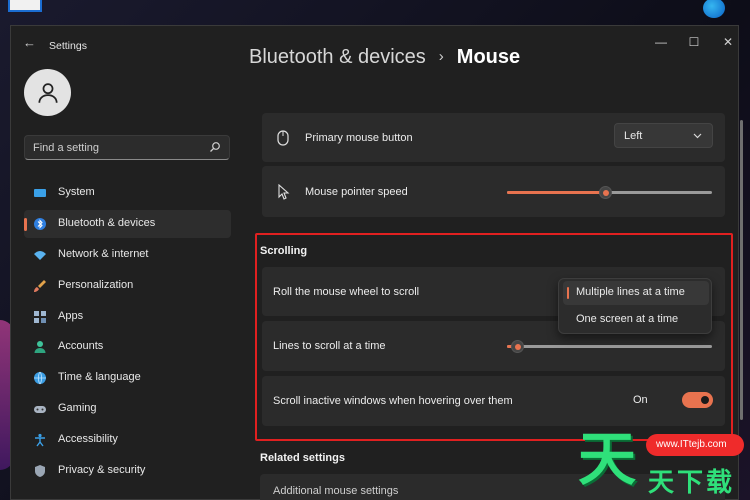 This screenshot has width=750, height=500. I want to click on wifi-icon, so click(40, 255).